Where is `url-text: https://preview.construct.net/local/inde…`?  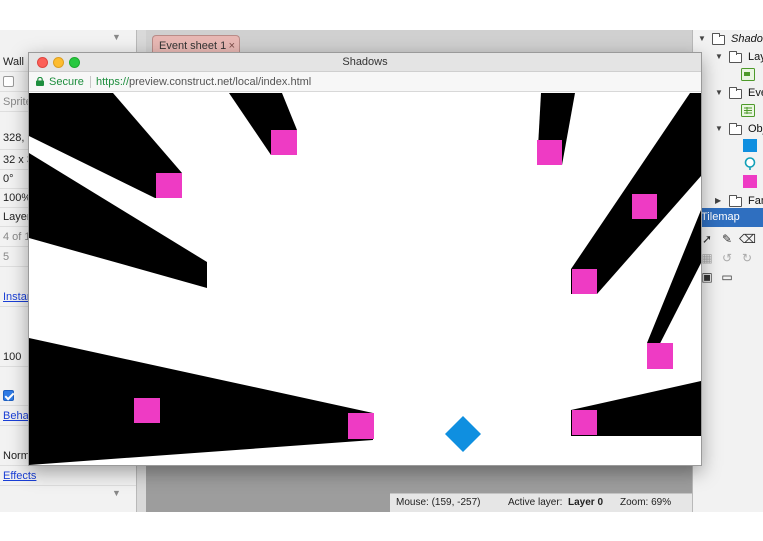 url-text: https://preview.construct.net/local/inde… is located at coordinates (203, 82).